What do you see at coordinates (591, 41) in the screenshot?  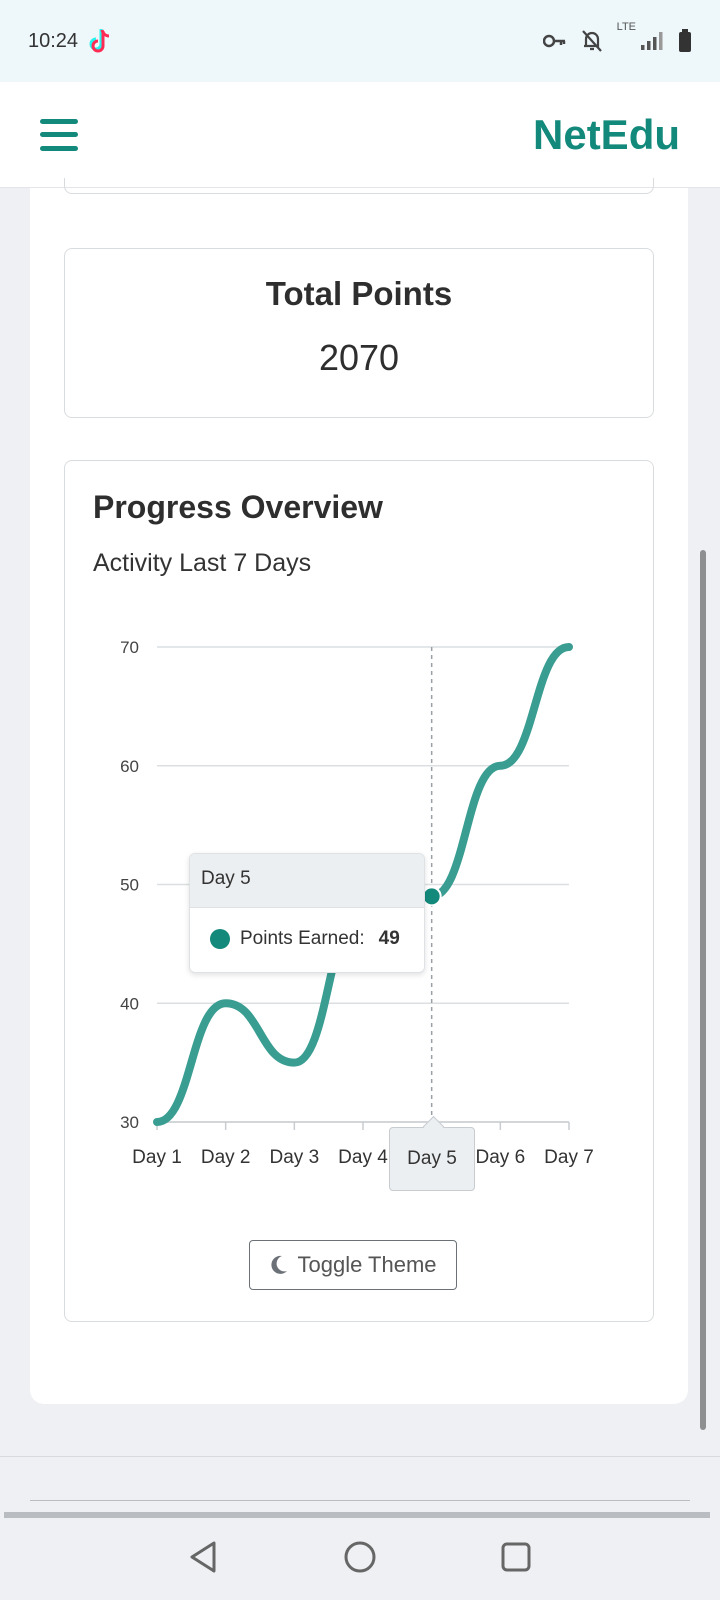 I see `bell-off-icon` at bounding box center [591, 41].